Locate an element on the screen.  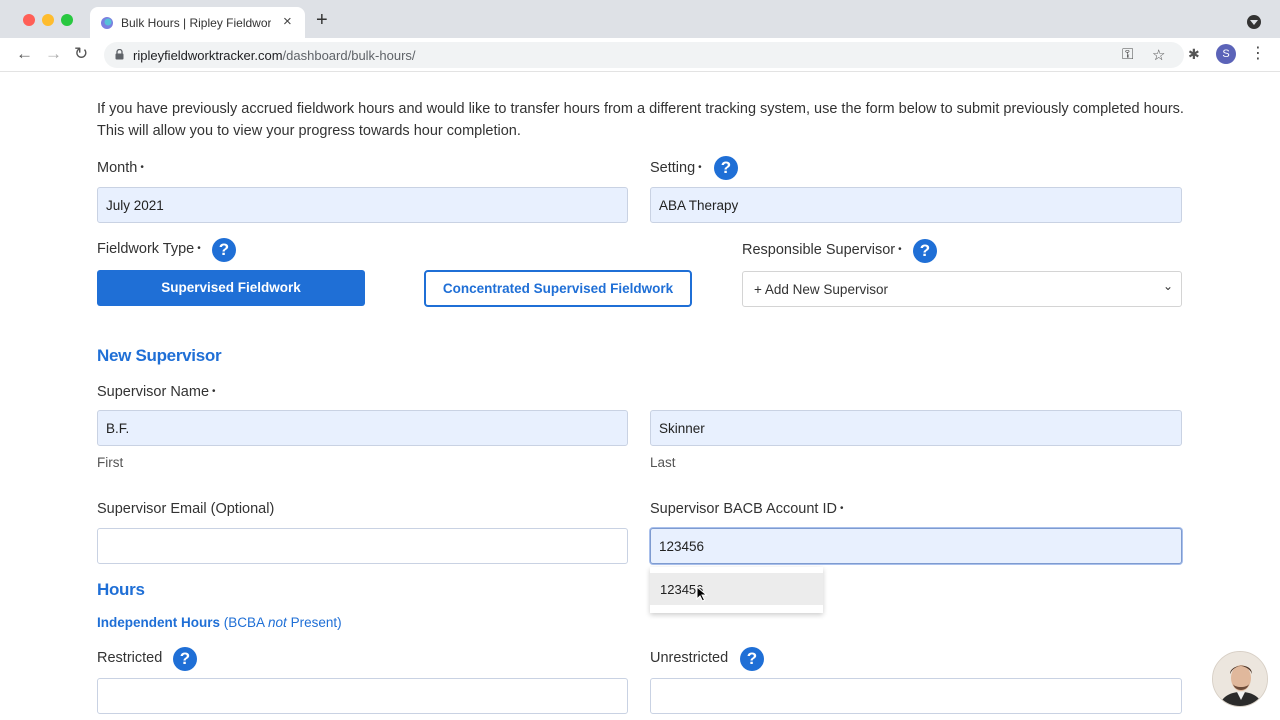
unrestricted-help-icon: ? is located at coordinates (752, 659).